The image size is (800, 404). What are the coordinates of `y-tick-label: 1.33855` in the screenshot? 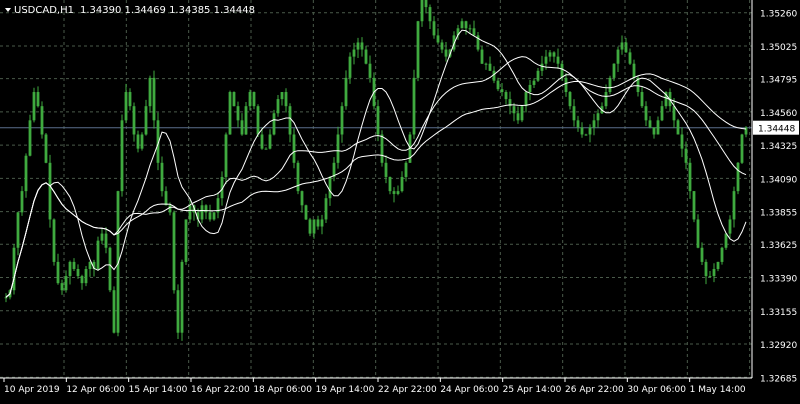 It's located at (778, 214).